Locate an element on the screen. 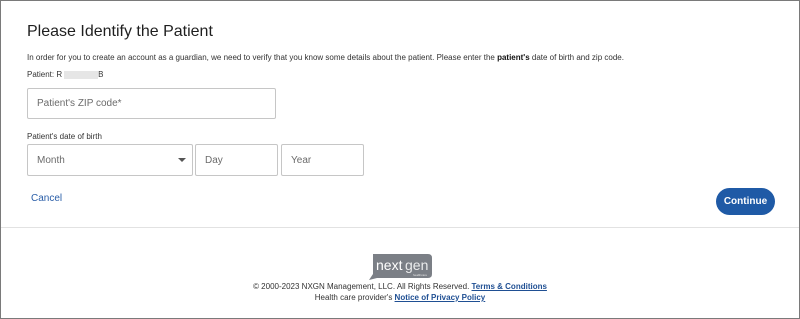 Image resolution: width=800 pixels, height=319 pixels. patient-label: Patient: is located at coordinates (42, 74).